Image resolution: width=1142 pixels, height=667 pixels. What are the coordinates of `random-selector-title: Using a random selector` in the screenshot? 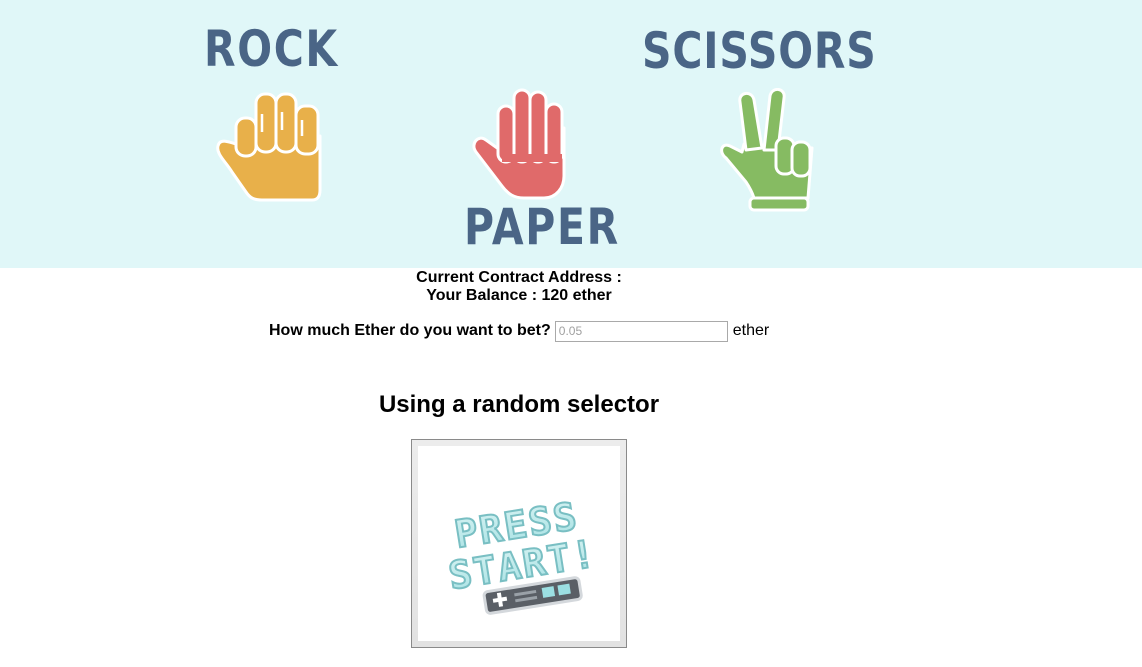 It's located at (519, 404).